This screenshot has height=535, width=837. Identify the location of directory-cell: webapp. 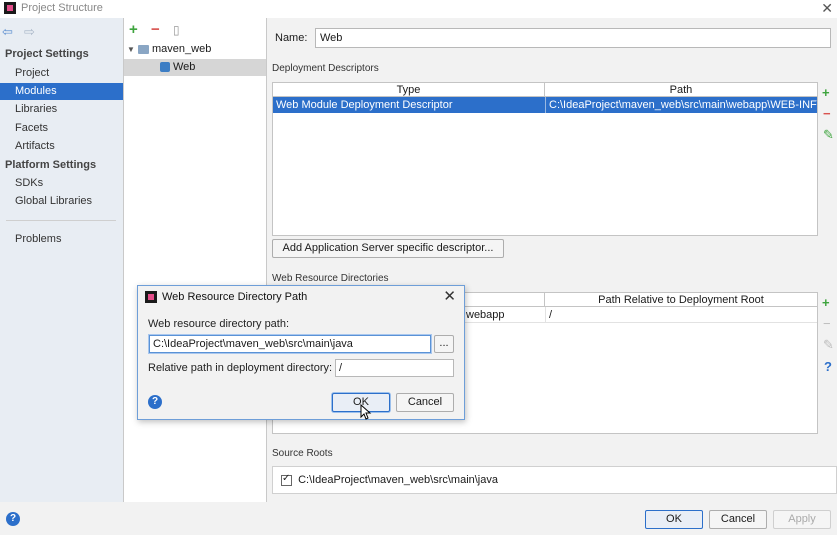
(485, 315).